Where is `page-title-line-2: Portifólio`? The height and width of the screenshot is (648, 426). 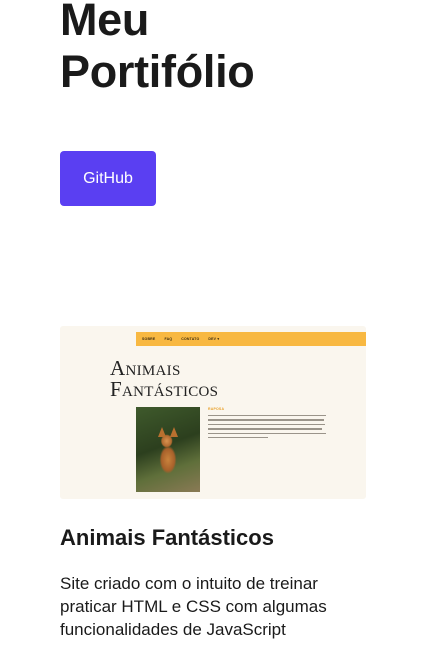 page-title-line-2: Portifólio is located at coordinates (157, 71).